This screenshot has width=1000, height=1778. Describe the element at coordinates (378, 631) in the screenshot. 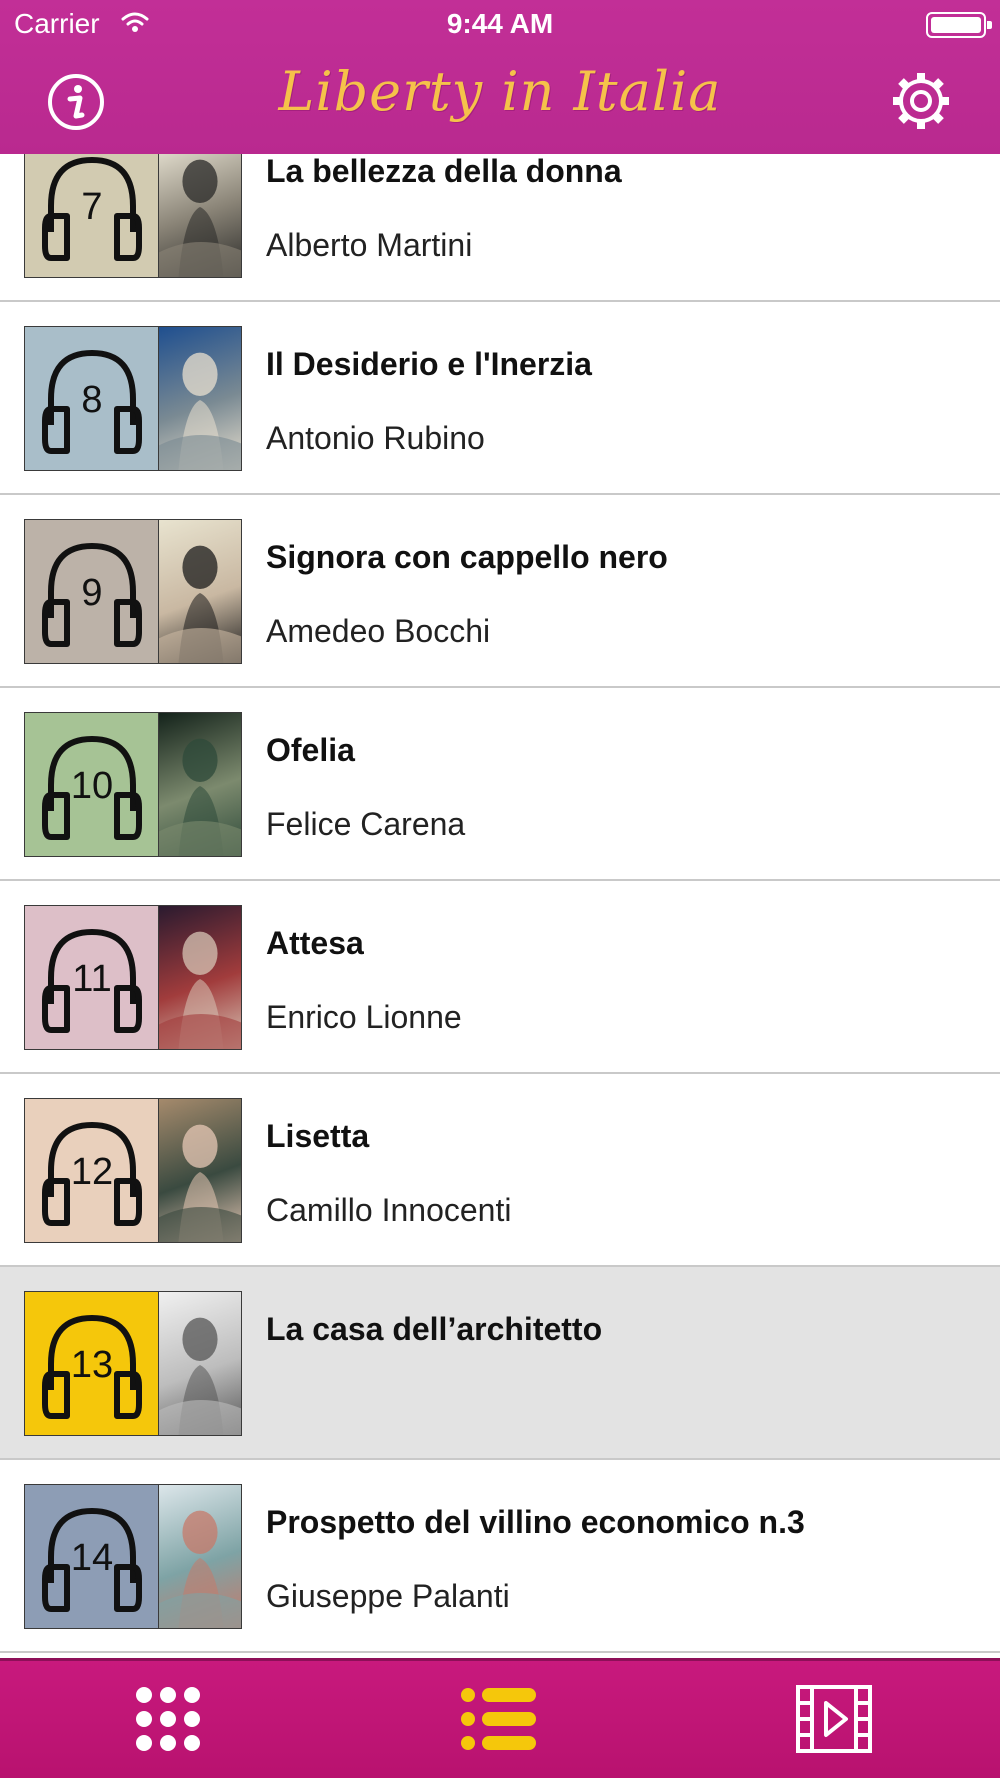

I see `track-artist: Amedeo Bocchi` at that location.